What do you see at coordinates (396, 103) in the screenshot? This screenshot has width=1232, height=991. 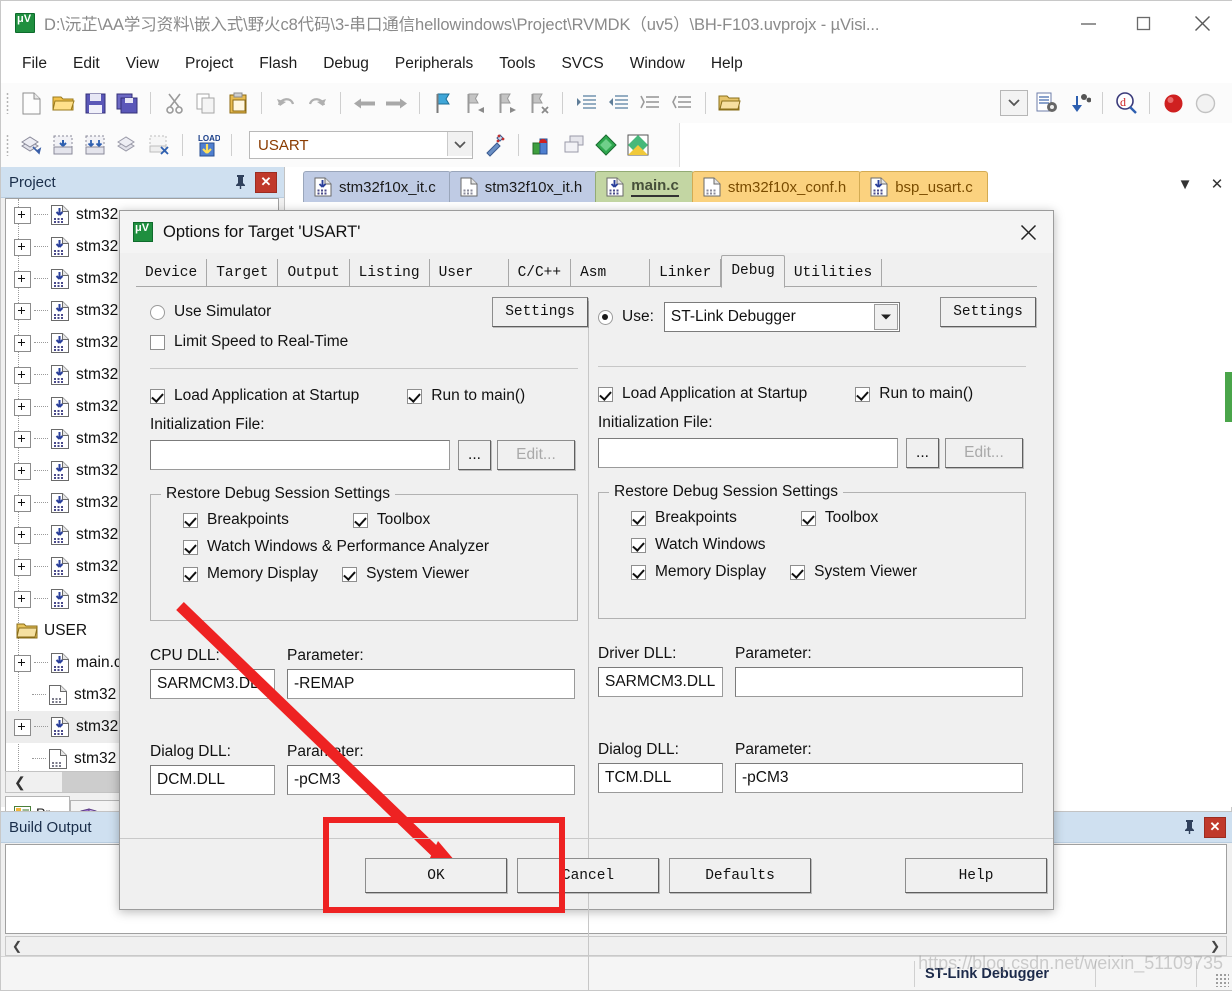 I see `forward-icon` at bounding box center [396, 103].